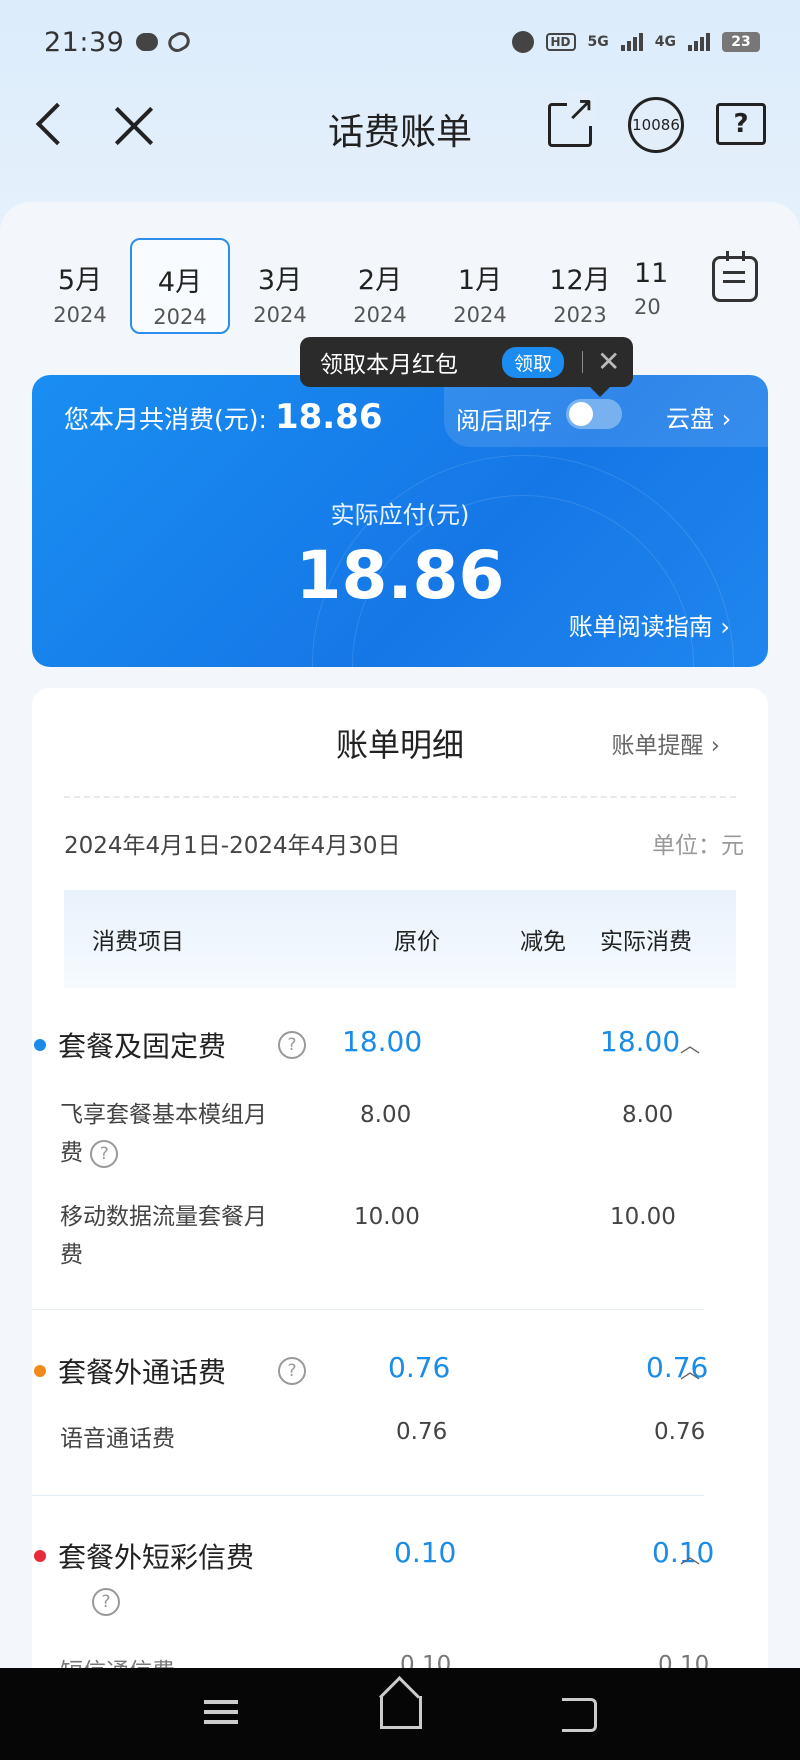 This screenshot has height=1760, width=800. I want to click on battery-icon: 23, so click(741, 42).